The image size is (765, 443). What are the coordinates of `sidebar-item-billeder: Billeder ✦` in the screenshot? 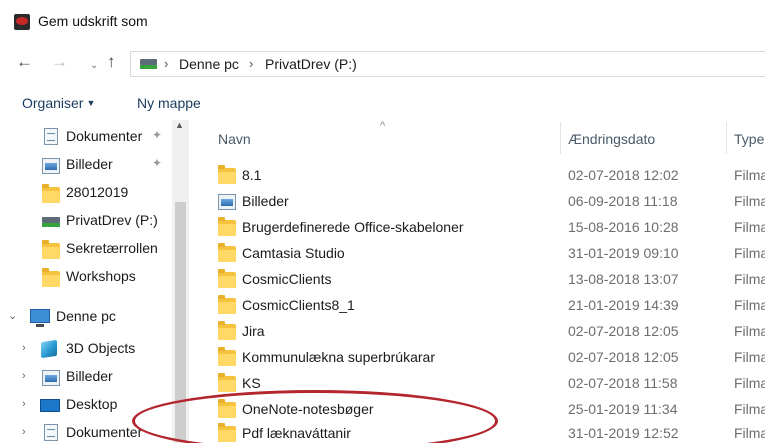 It's located at (85, 165).